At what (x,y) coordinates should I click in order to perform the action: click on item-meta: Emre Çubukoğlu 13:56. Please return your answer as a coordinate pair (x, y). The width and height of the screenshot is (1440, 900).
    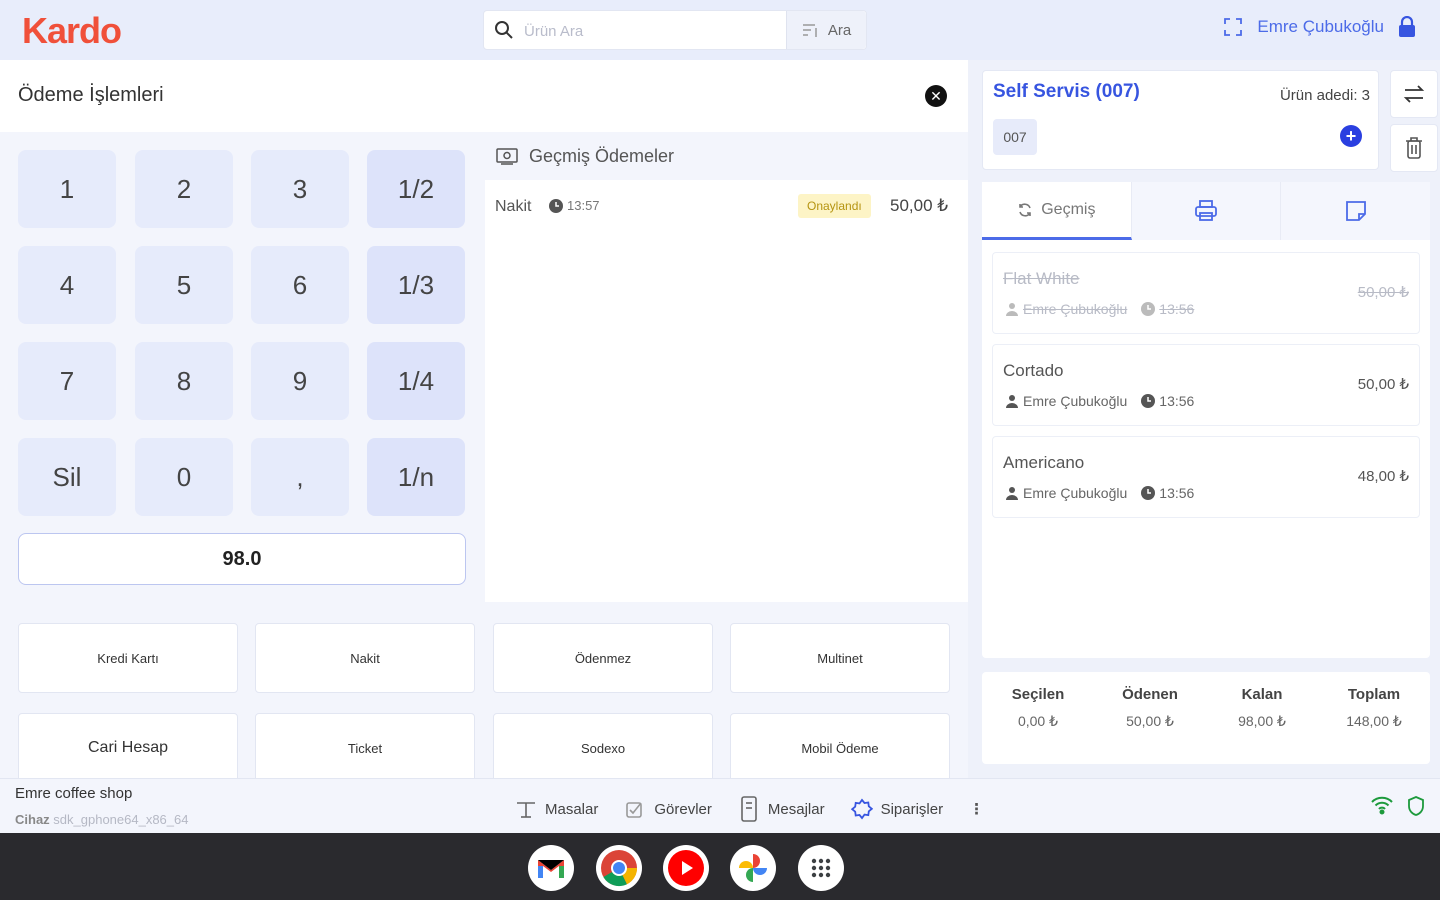
    Looking at the image, I should click on (1099, 401).